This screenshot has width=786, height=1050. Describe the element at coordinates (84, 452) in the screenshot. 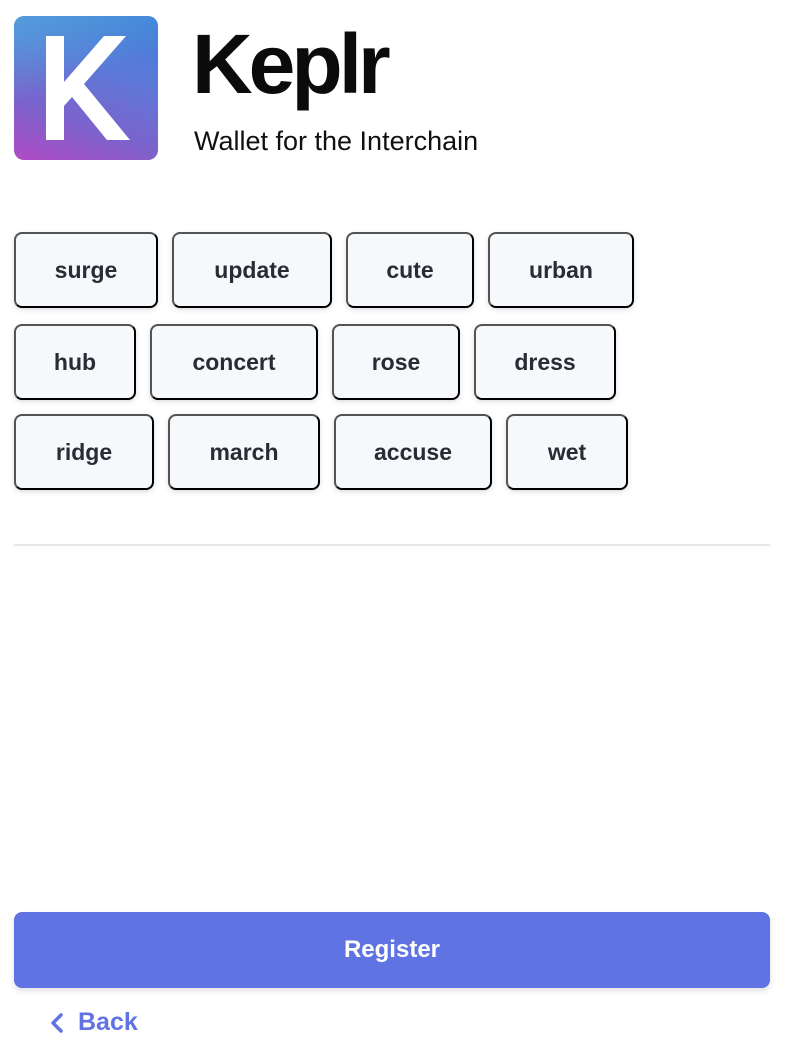

I see `word-chip-ridge: ridge` at that location.